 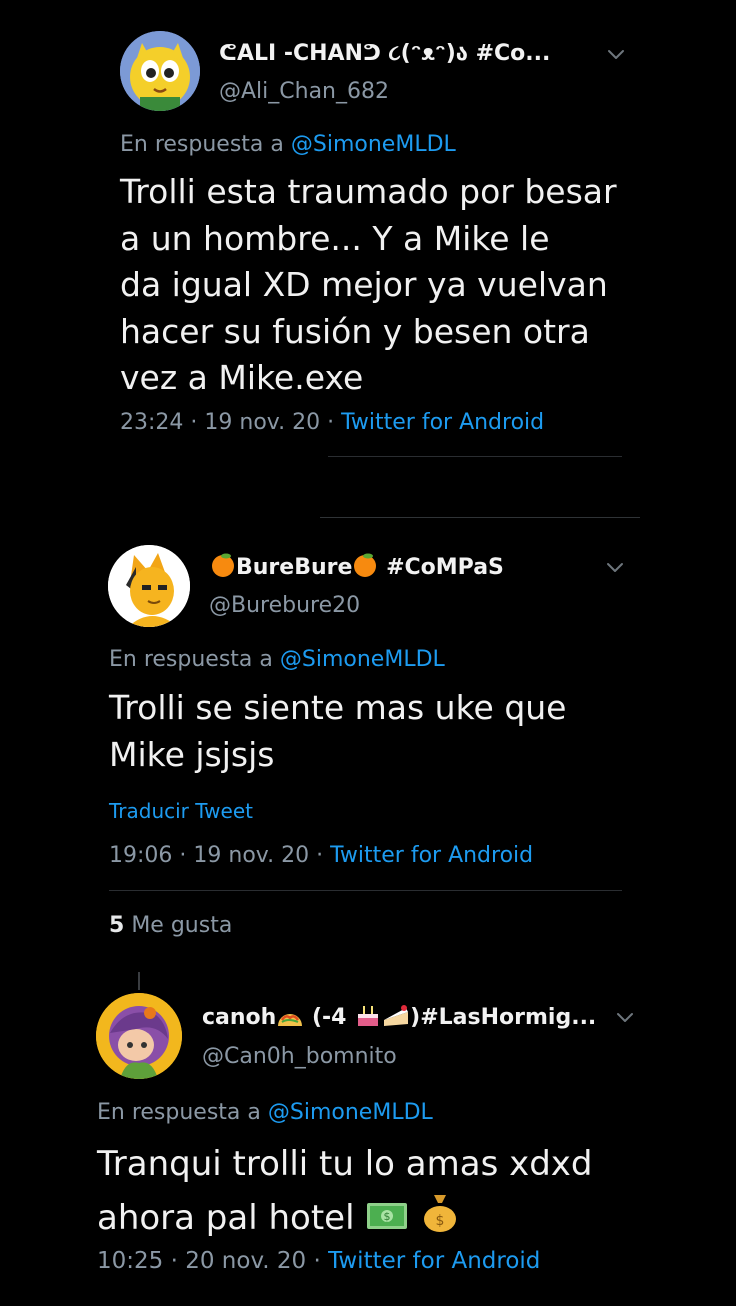 What do you see at coordinates (284, 605) in the screenshot?
I see `user-handle: @Burebure20` at bounding box center [284, 605].